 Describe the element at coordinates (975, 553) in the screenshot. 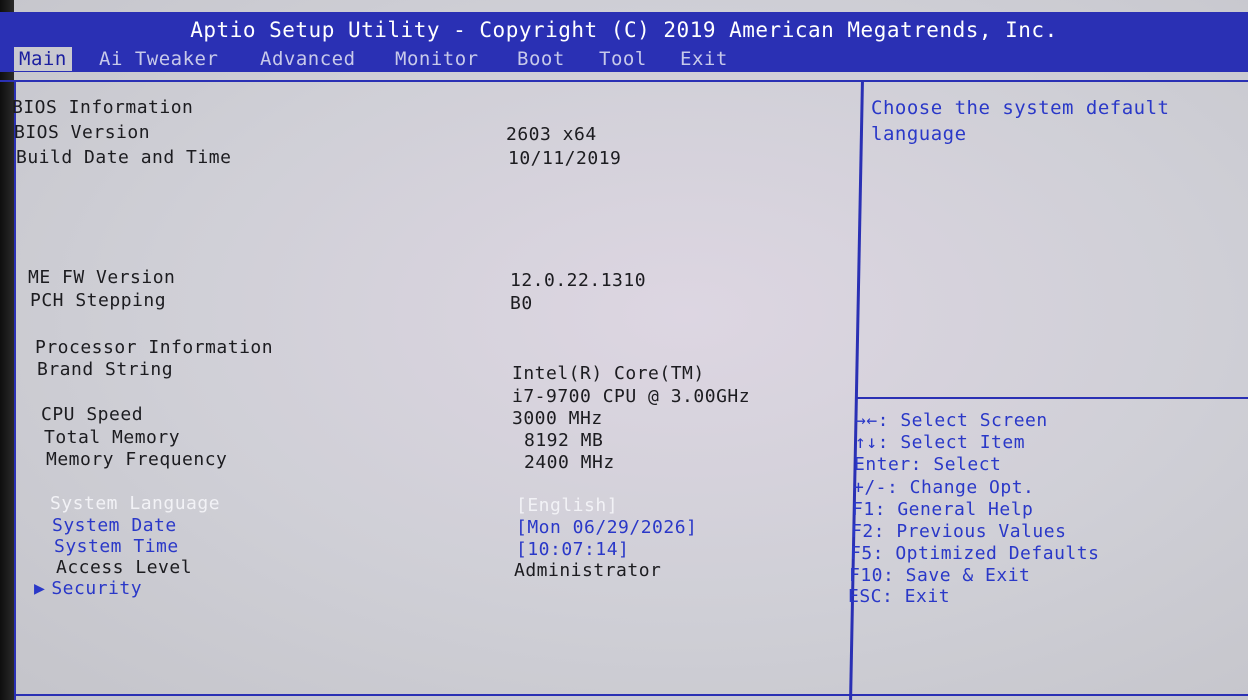

I see `key-hint-f5: F5: Optimized Defaults` at that location.